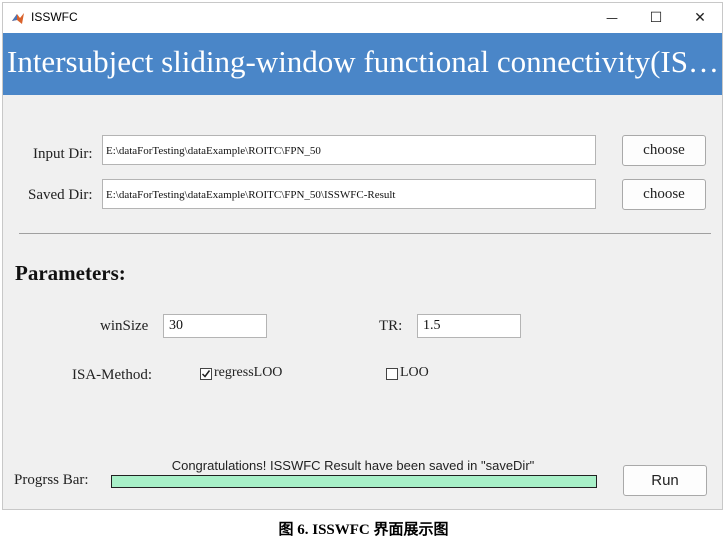  What do you see at coordinates (112, 375) in the screenshot?
I see `isa-method-label: ISA-Method:` at bounding box center [112, 375].